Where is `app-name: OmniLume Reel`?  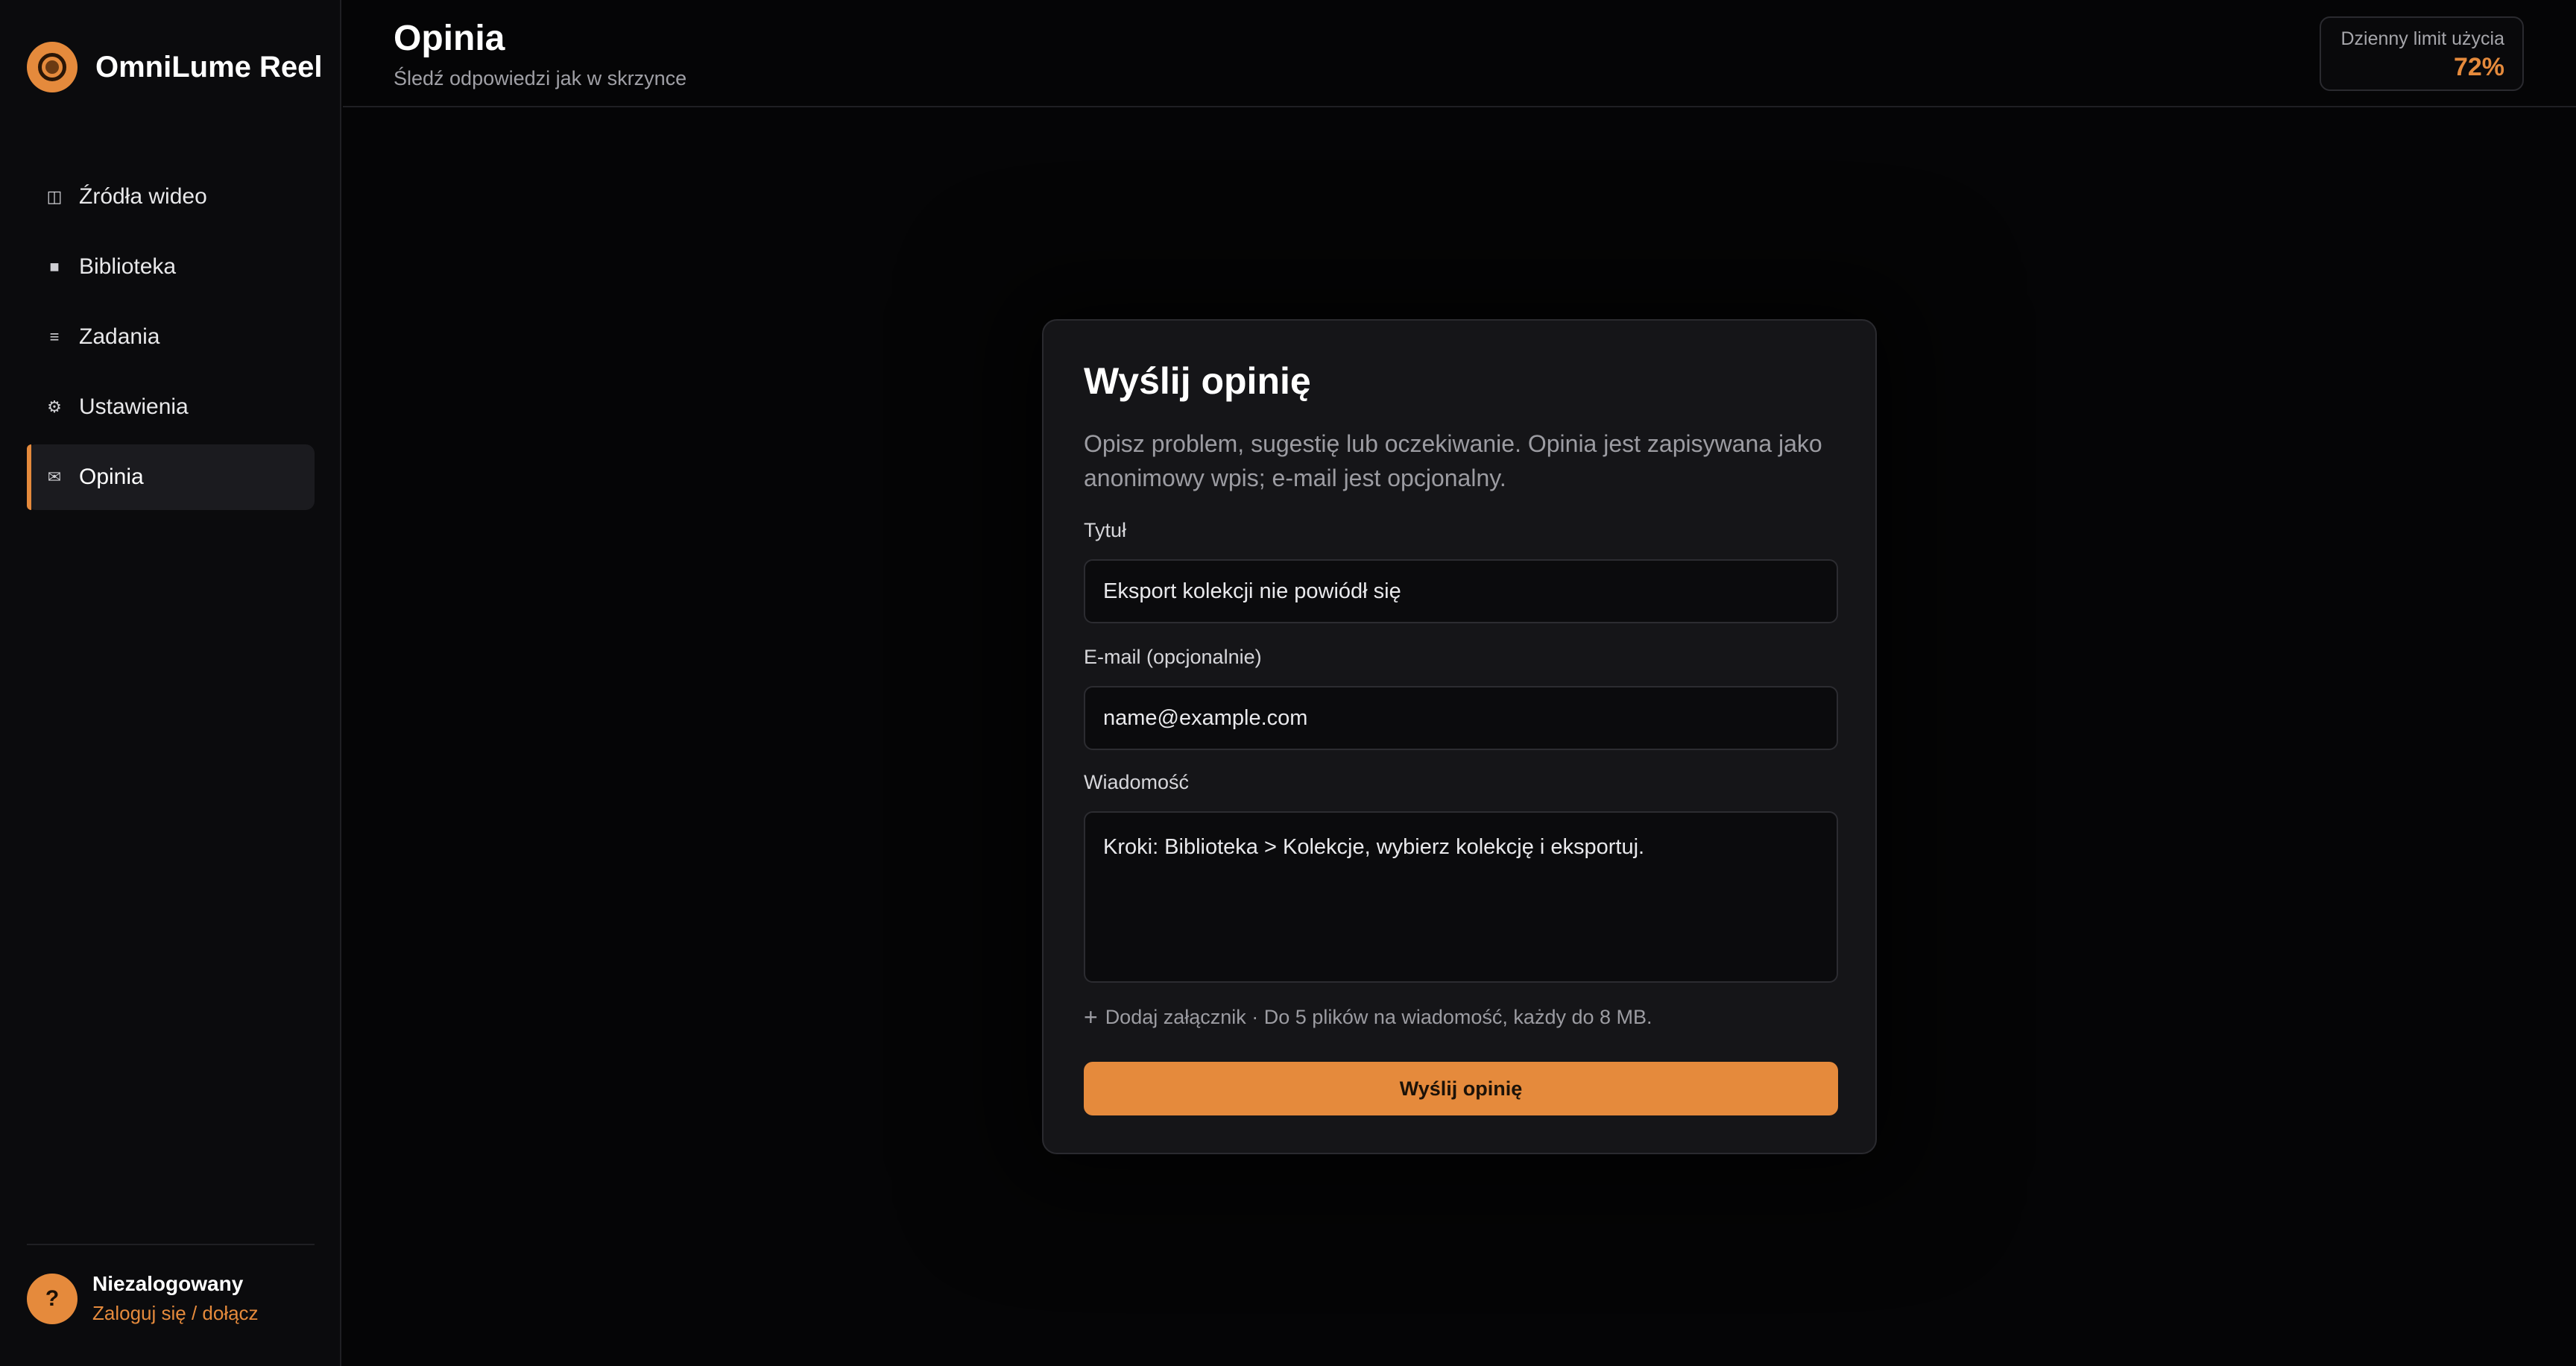
app-name: OmniLume Reel is located at coordinates (209, 67).